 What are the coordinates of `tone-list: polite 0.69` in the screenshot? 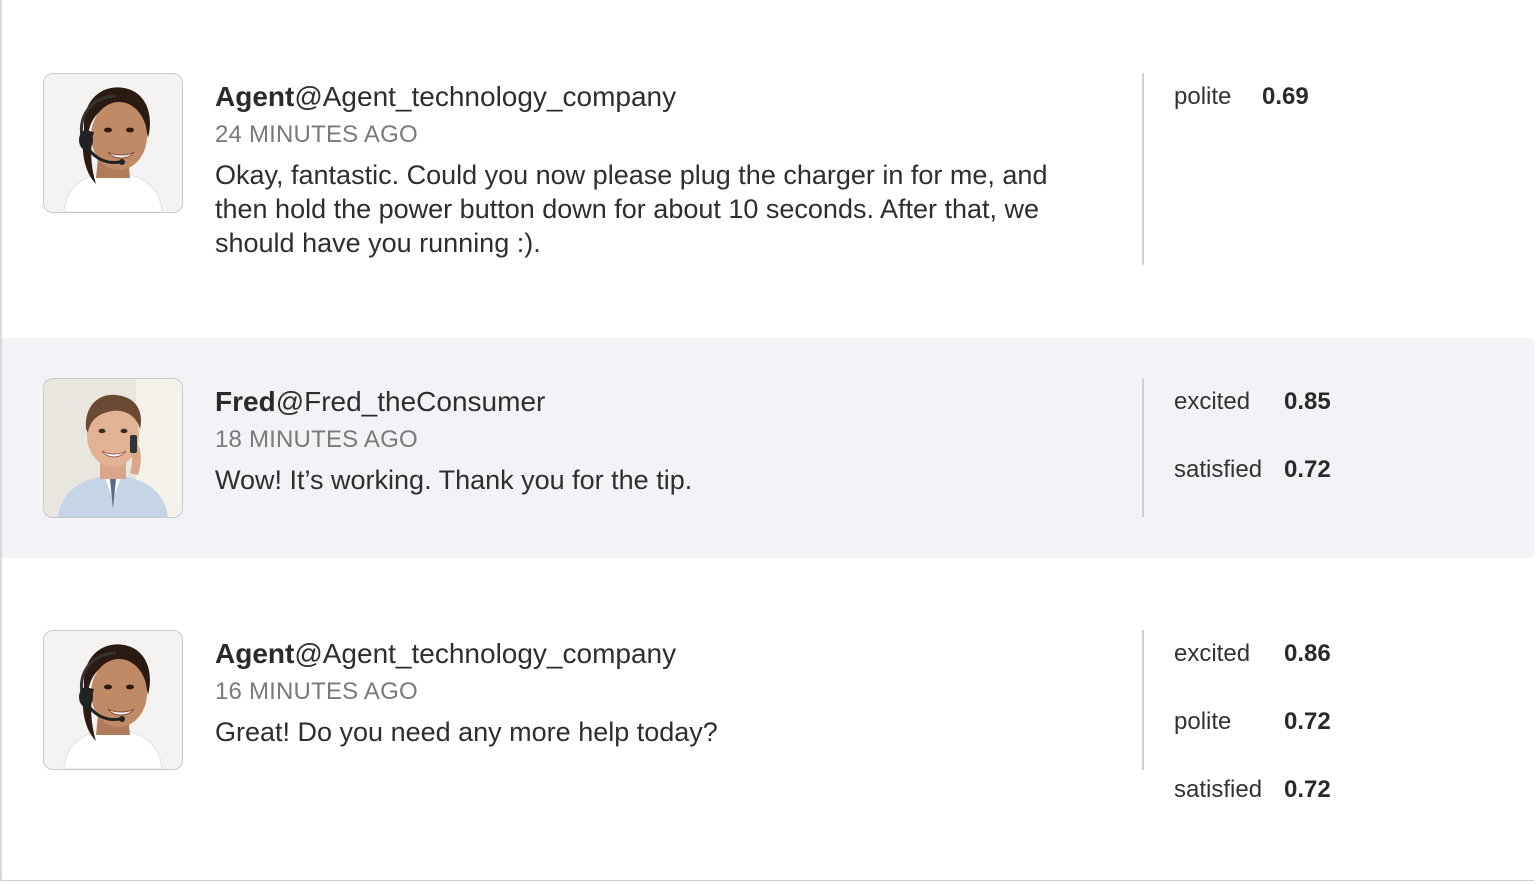 It's located at (1324, 116).